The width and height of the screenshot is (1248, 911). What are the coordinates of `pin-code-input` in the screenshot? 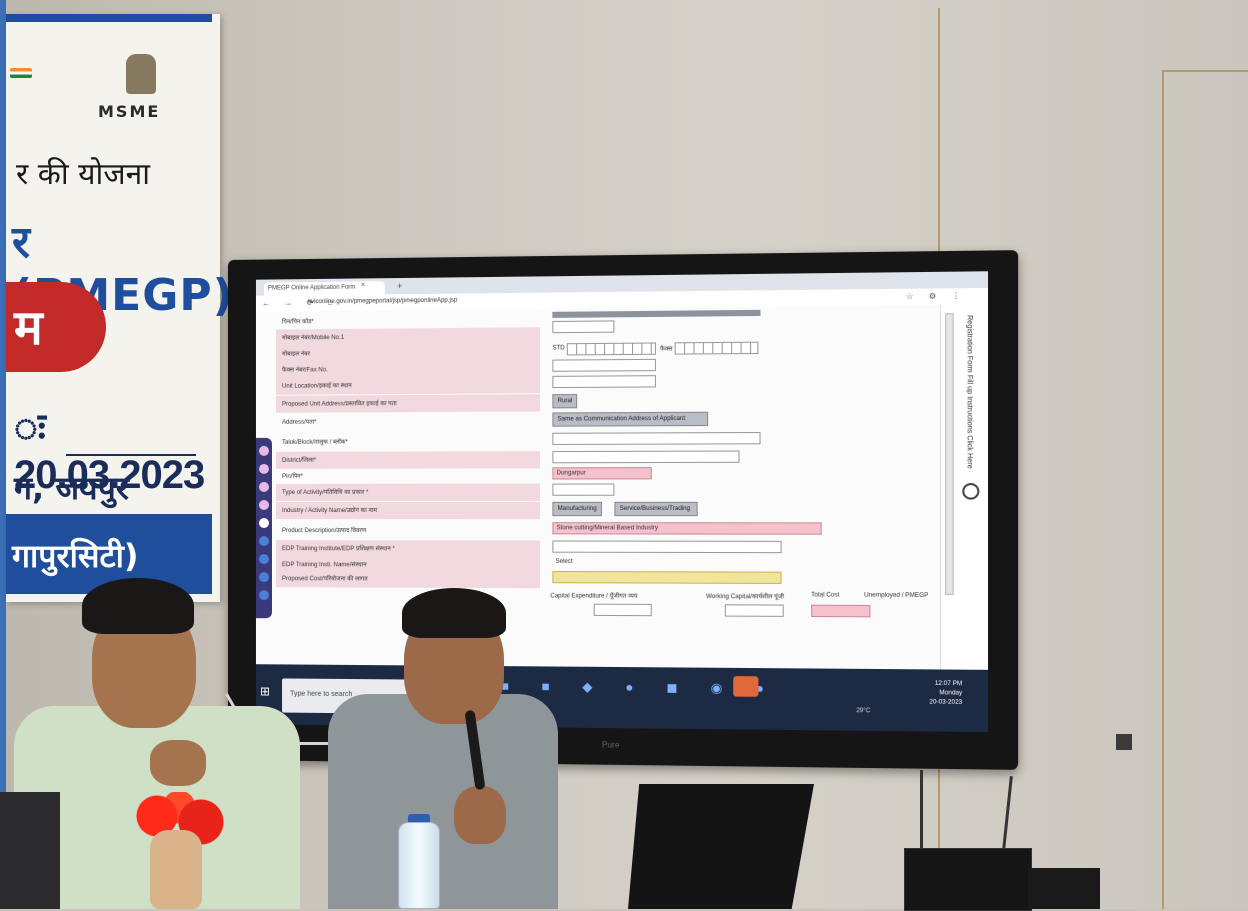 It's located at (583, 489).